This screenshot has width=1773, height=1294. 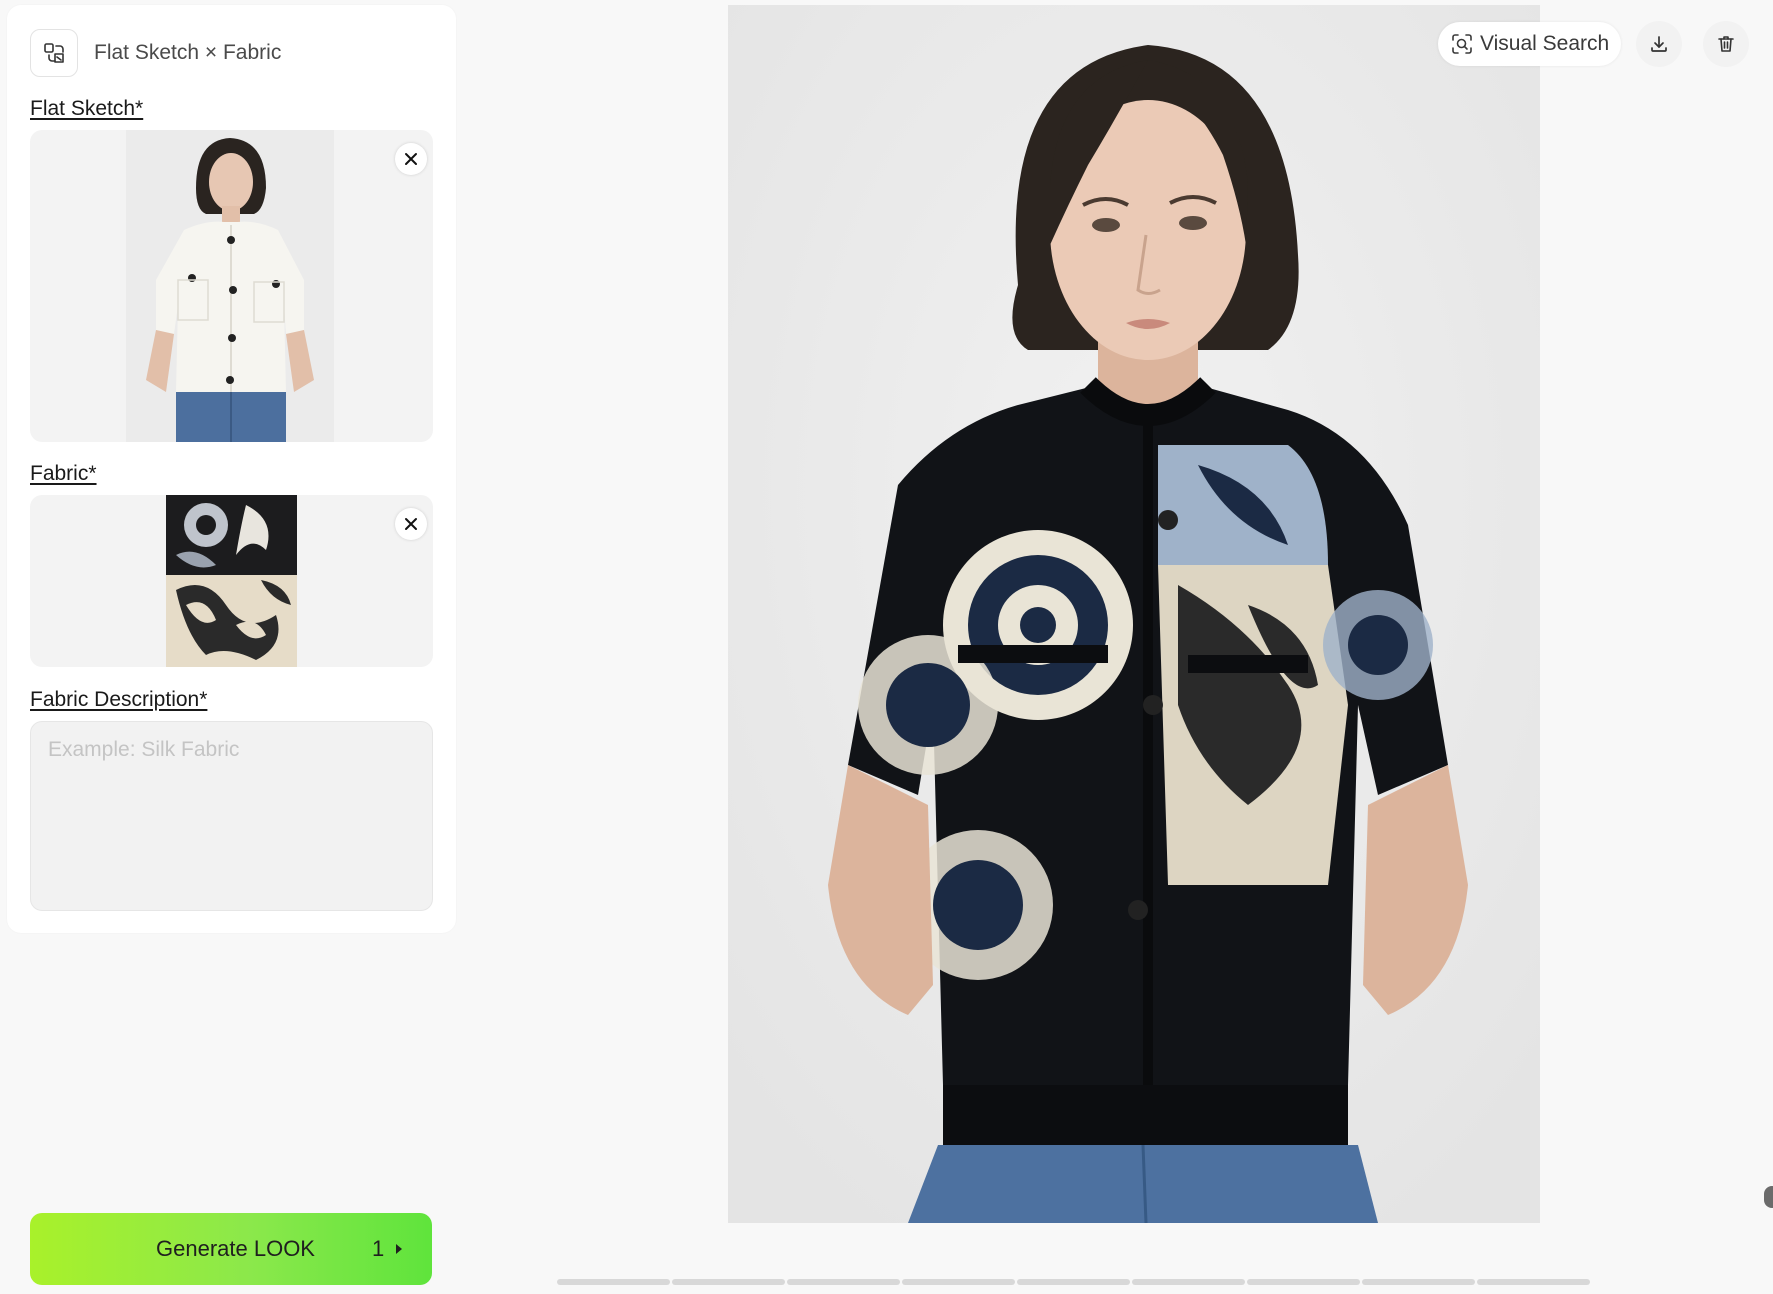 What do you see at coordinates (235, 1248) in the screenshot?
I see `generate-look-label: Generate LOOK` at bounding box center [235, 1248].